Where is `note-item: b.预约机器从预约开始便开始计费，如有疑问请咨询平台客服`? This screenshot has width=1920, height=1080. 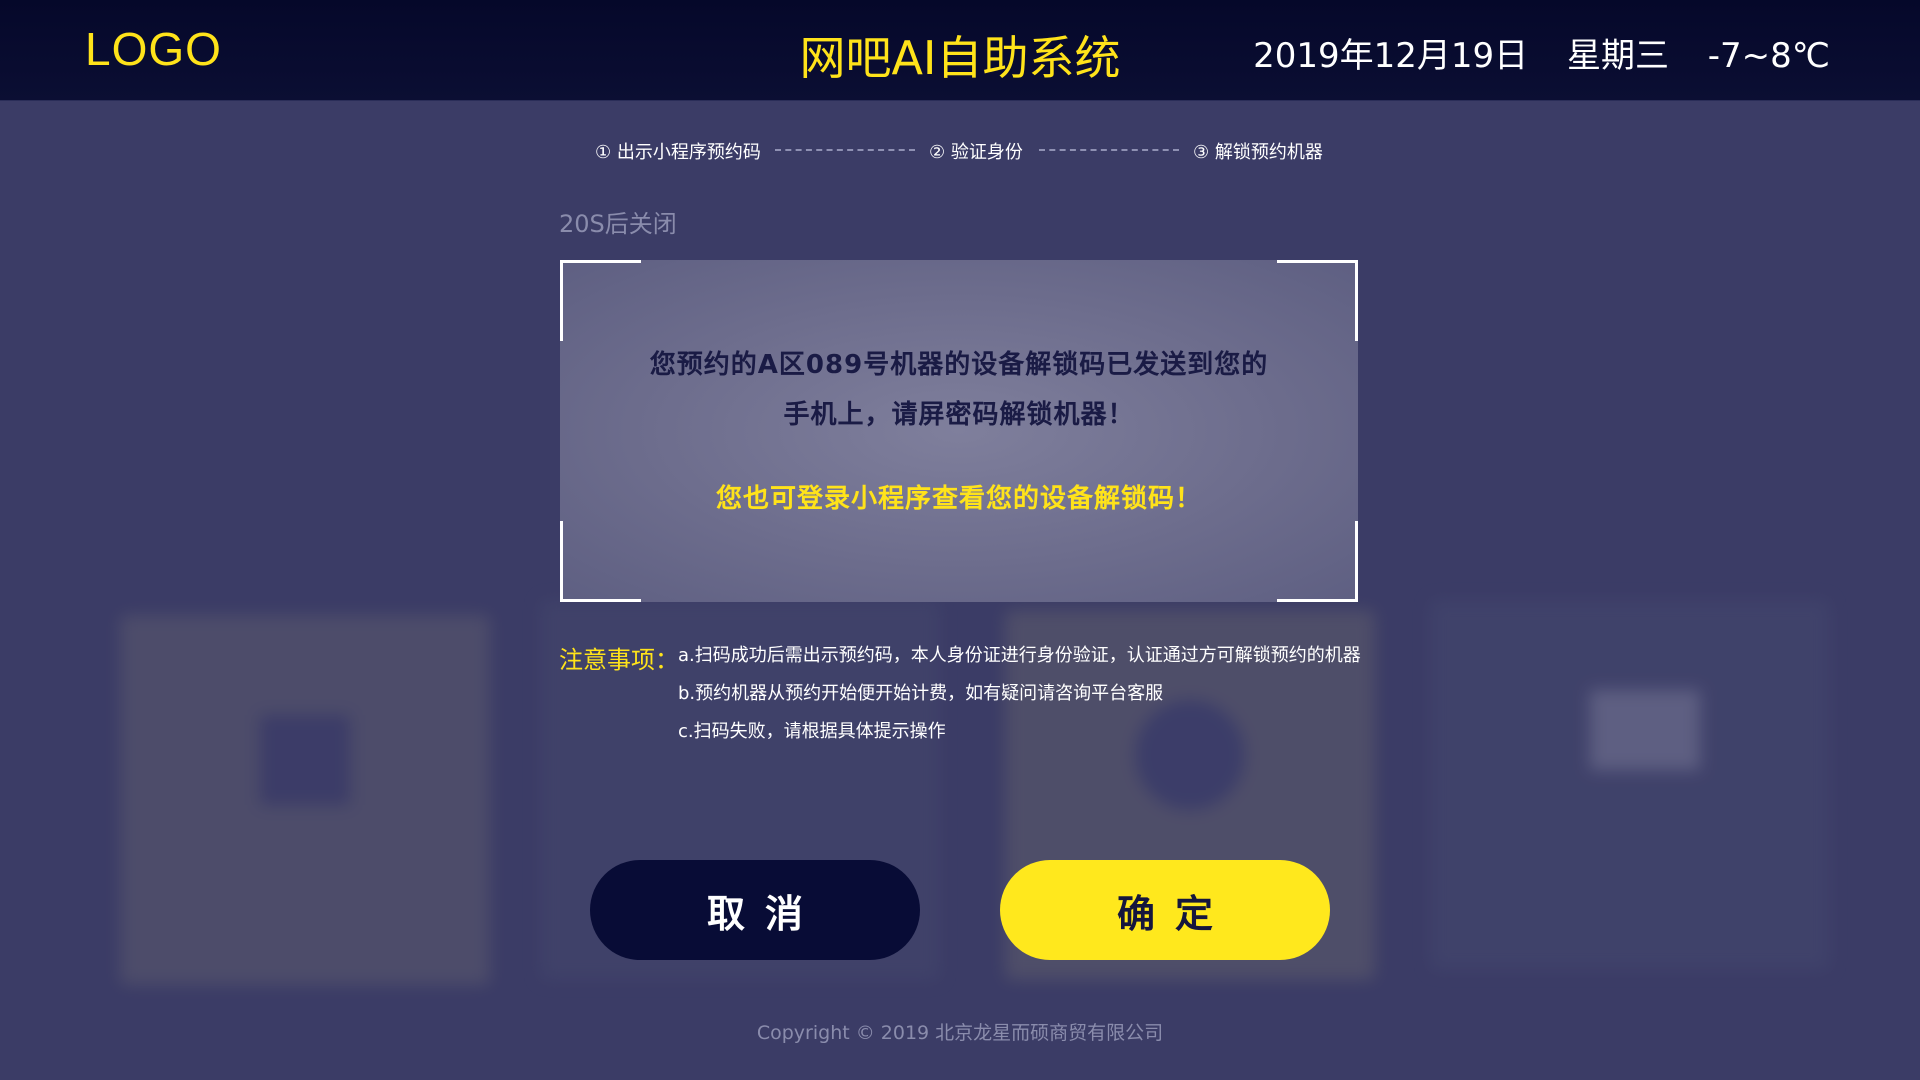 note-item: b.预约机器从预约开始便开始计费，如有疑问请咨询平台客服 is located at coordinates (921, 693).